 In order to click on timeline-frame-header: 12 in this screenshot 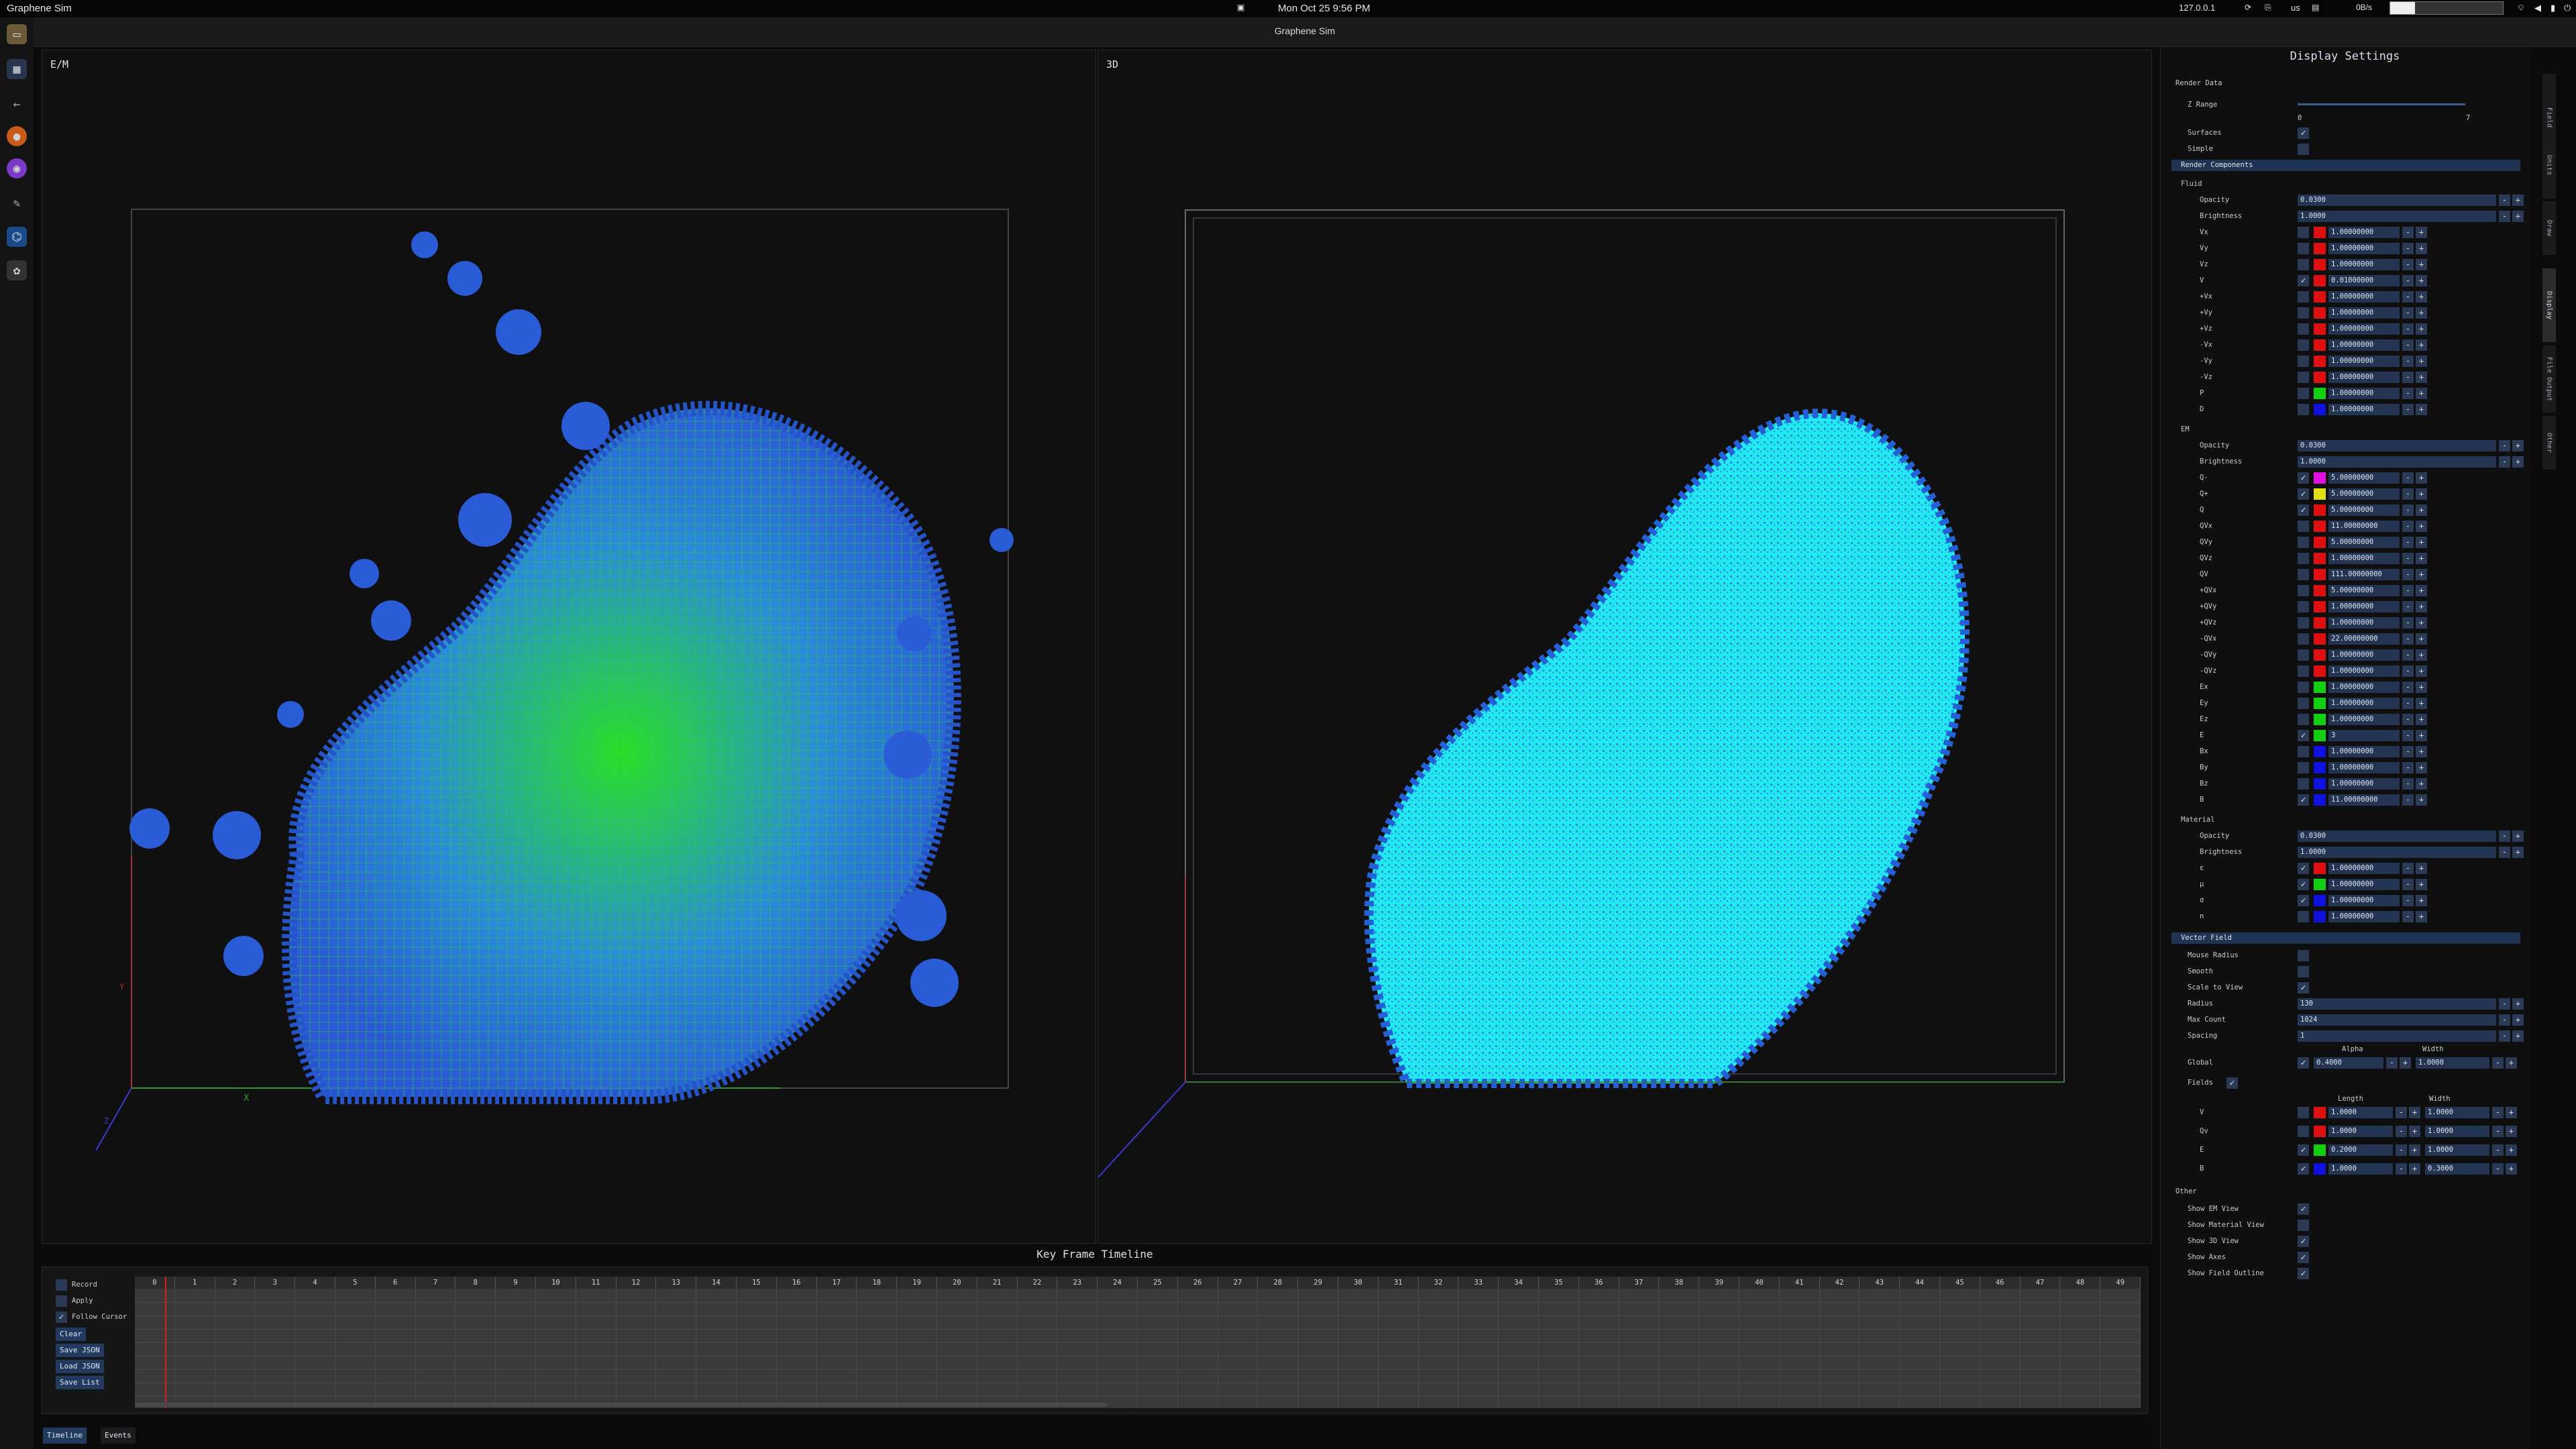, I will do `click(636, 1283)`.